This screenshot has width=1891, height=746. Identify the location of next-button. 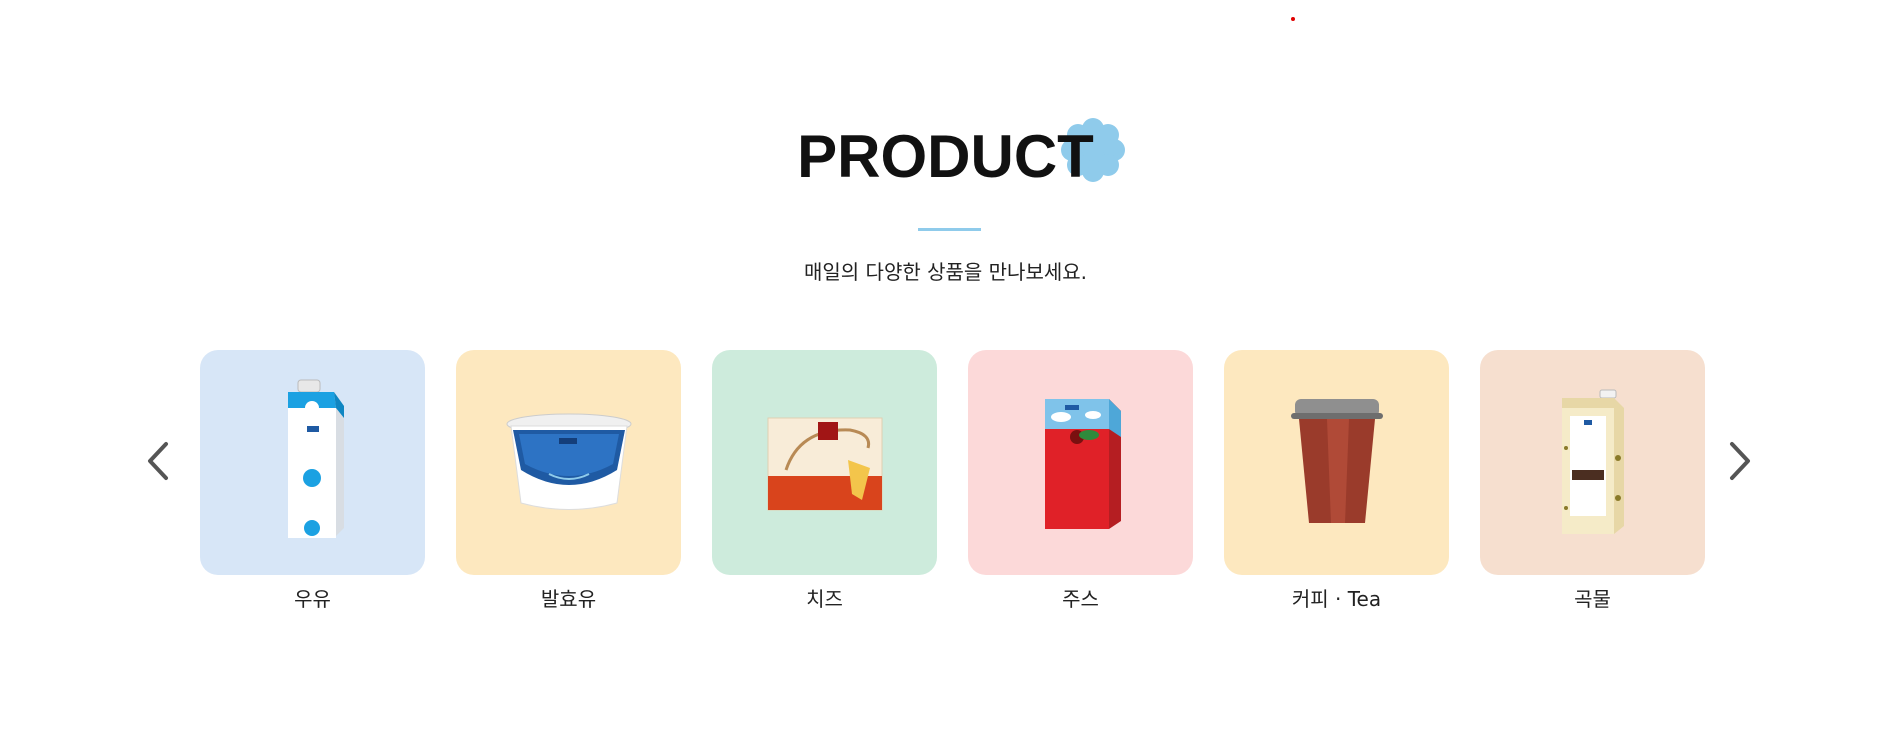
(1740, 461).